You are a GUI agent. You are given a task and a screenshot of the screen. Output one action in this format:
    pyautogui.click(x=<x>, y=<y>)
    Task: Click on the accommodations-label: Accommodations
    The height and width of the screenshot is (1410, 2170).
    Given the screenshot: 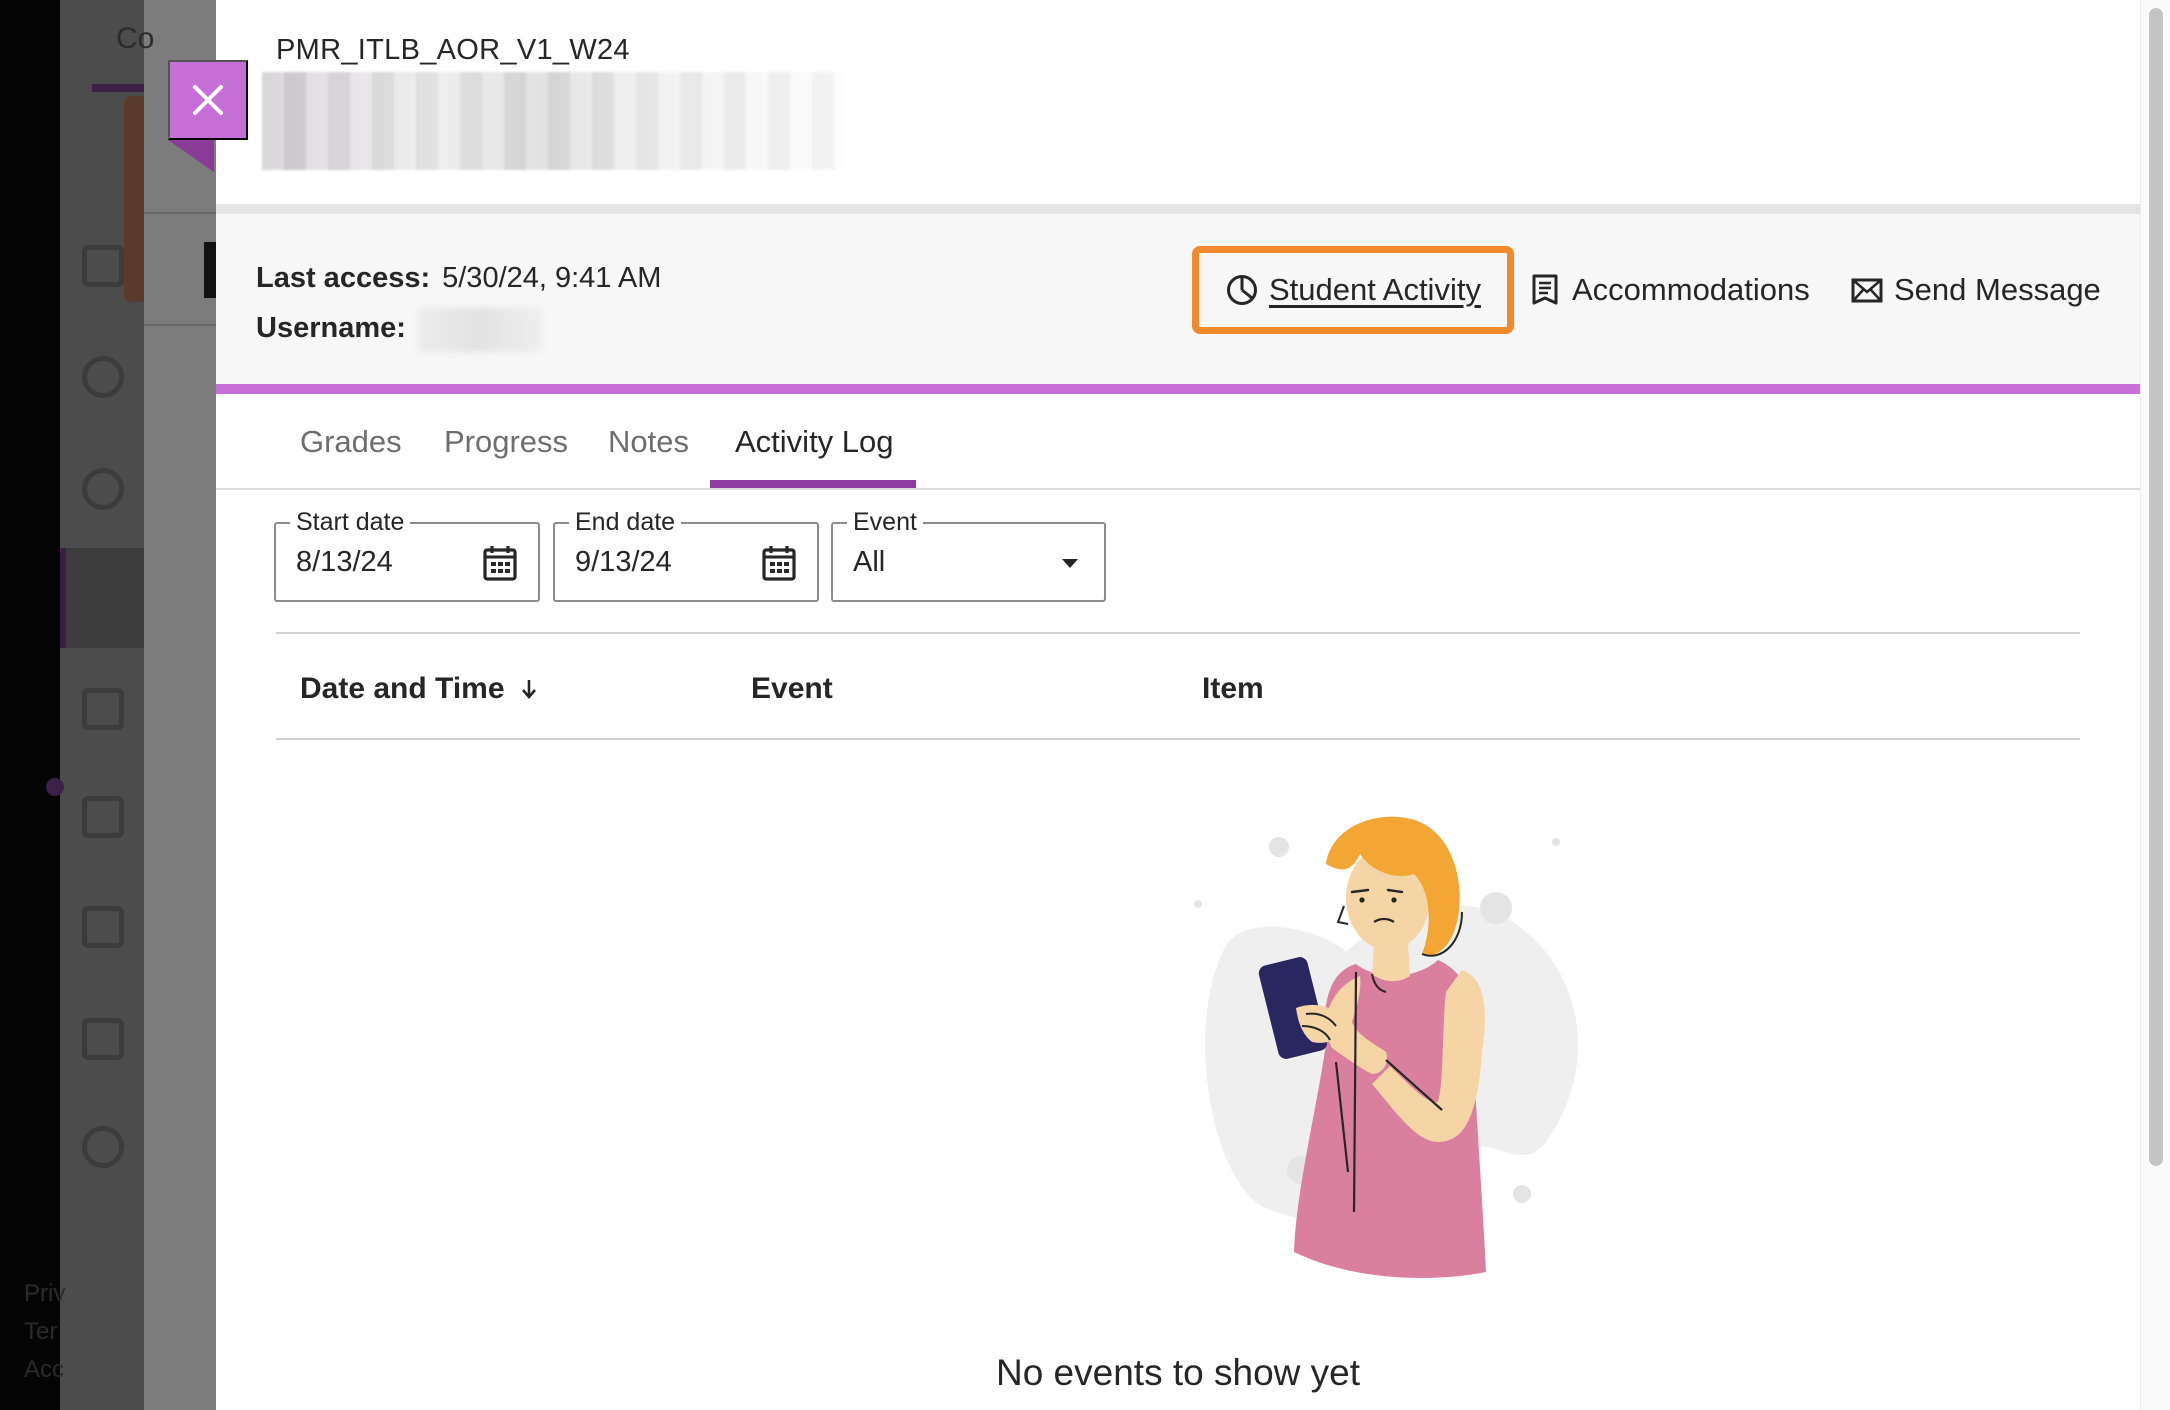 What is the action you would take?
    pyautogui.click(x=1691, y=289)
    